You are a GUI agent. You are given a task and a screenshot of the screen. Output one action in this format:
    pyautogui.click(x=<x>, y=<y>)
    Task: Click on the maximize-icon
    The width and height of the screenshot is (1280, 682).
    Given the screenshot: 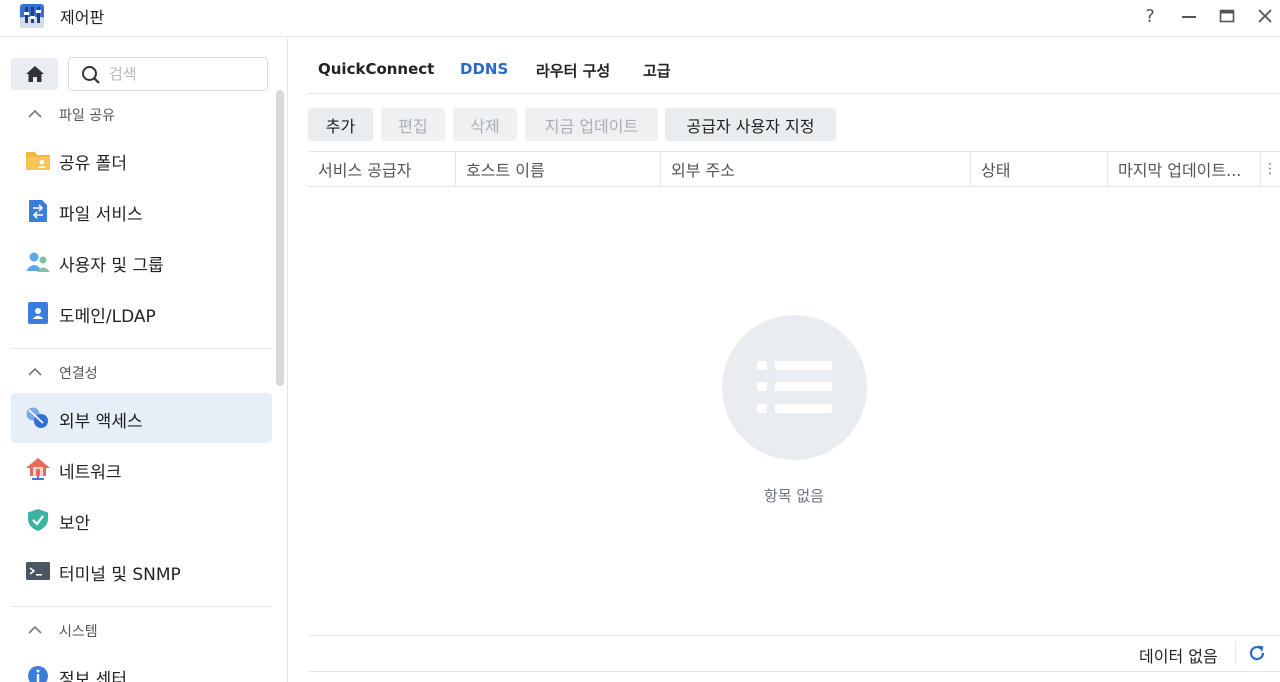 What is the action you would take?
    pyautogui.click(x=1227, y=16)
    